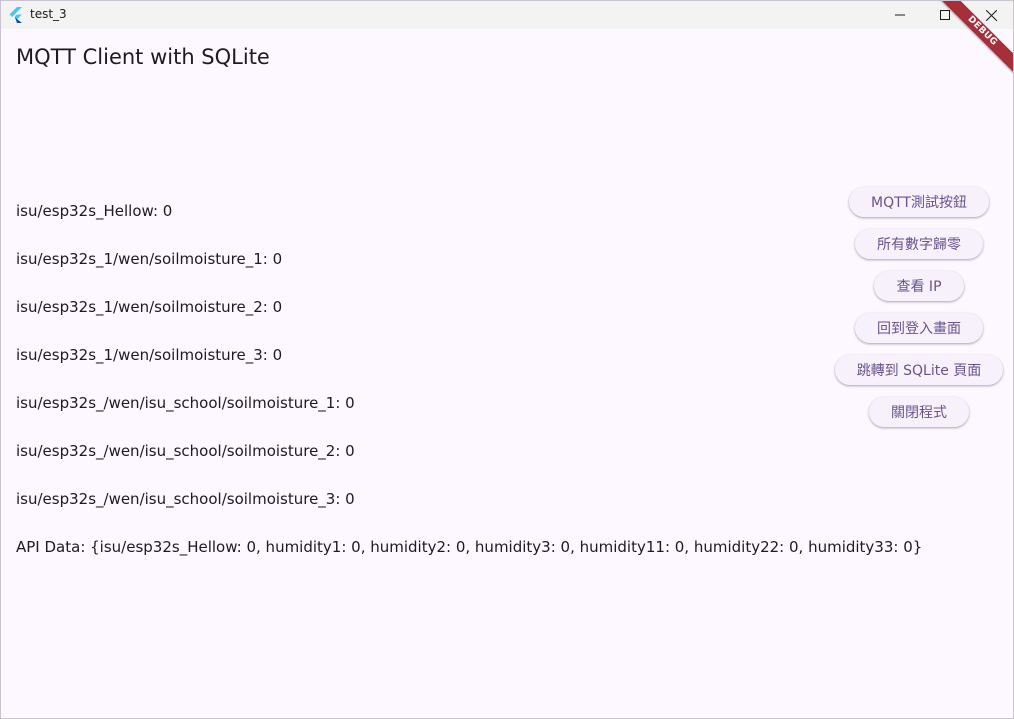  I want to click on topic-line: isu/esp32s_1/wen/soilmoisture_3: 0, so click(149, 355).